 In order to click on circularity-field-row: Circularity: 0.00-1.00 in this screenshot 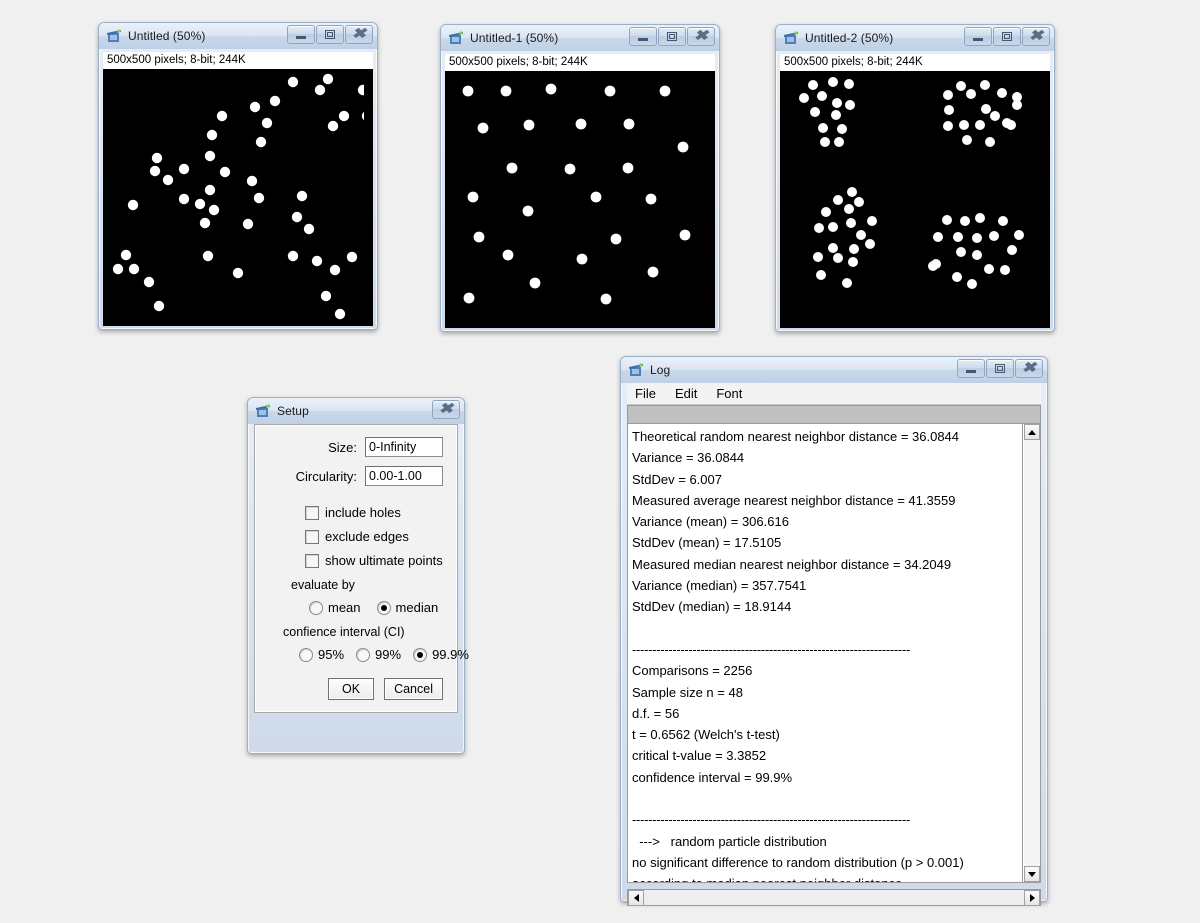, I will do `click(356, 476)`.